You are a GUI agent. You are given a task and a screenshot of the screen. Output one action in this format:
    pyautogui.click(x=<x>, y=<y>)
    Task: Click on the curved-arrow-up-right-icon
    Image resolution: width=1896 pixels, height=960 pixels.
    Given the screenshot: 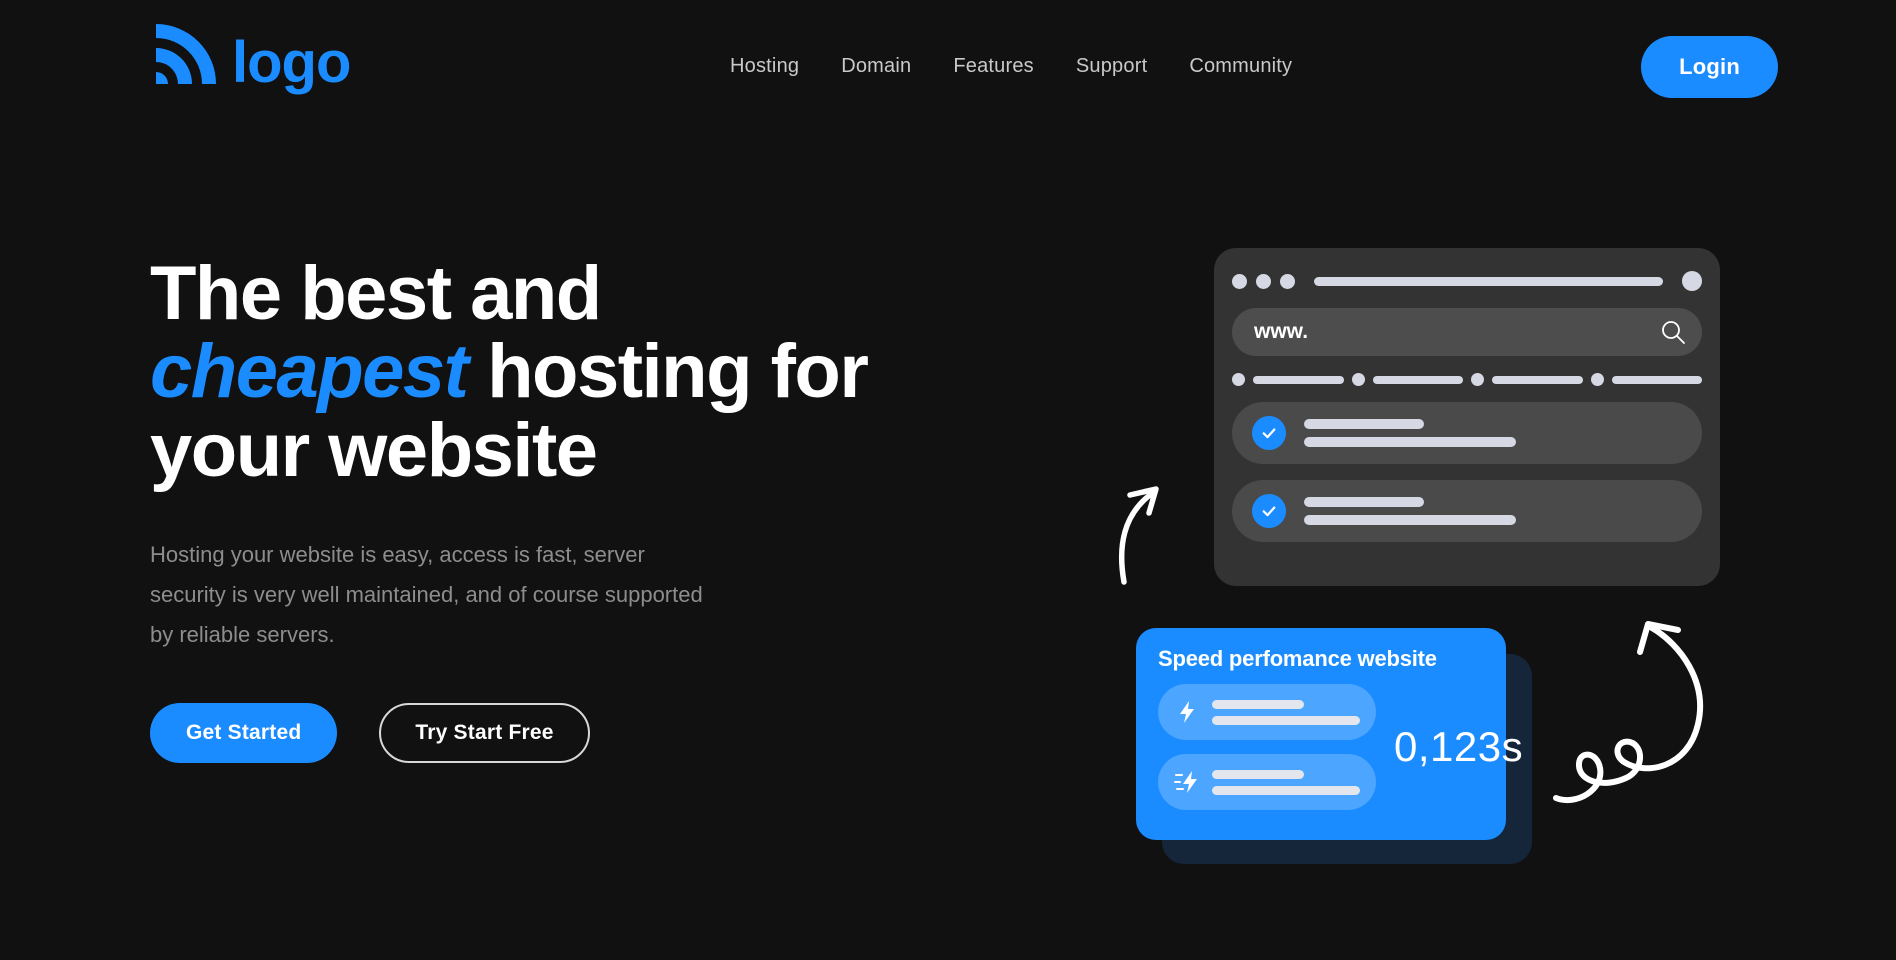 What is the action you would take?
    pyautogui.click(x=1138, y=535)
    